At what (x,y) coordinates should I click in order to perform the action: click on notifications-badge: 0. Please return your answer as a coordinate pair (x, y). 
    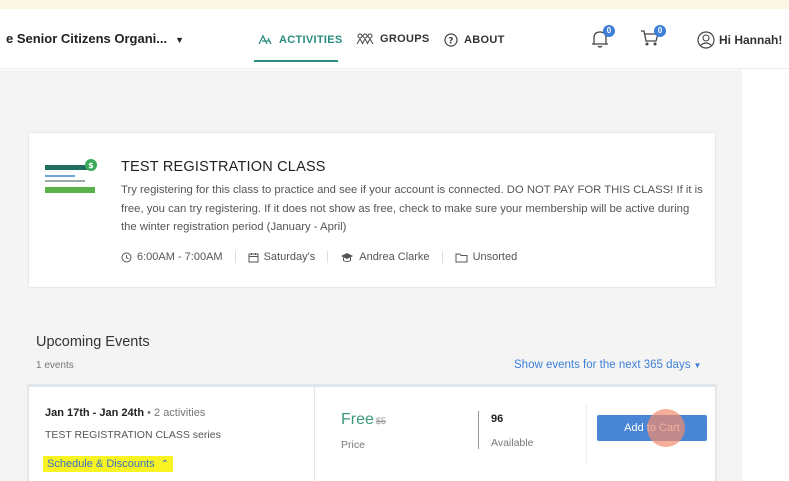
    Looking at the image, I should click on (609, 31).